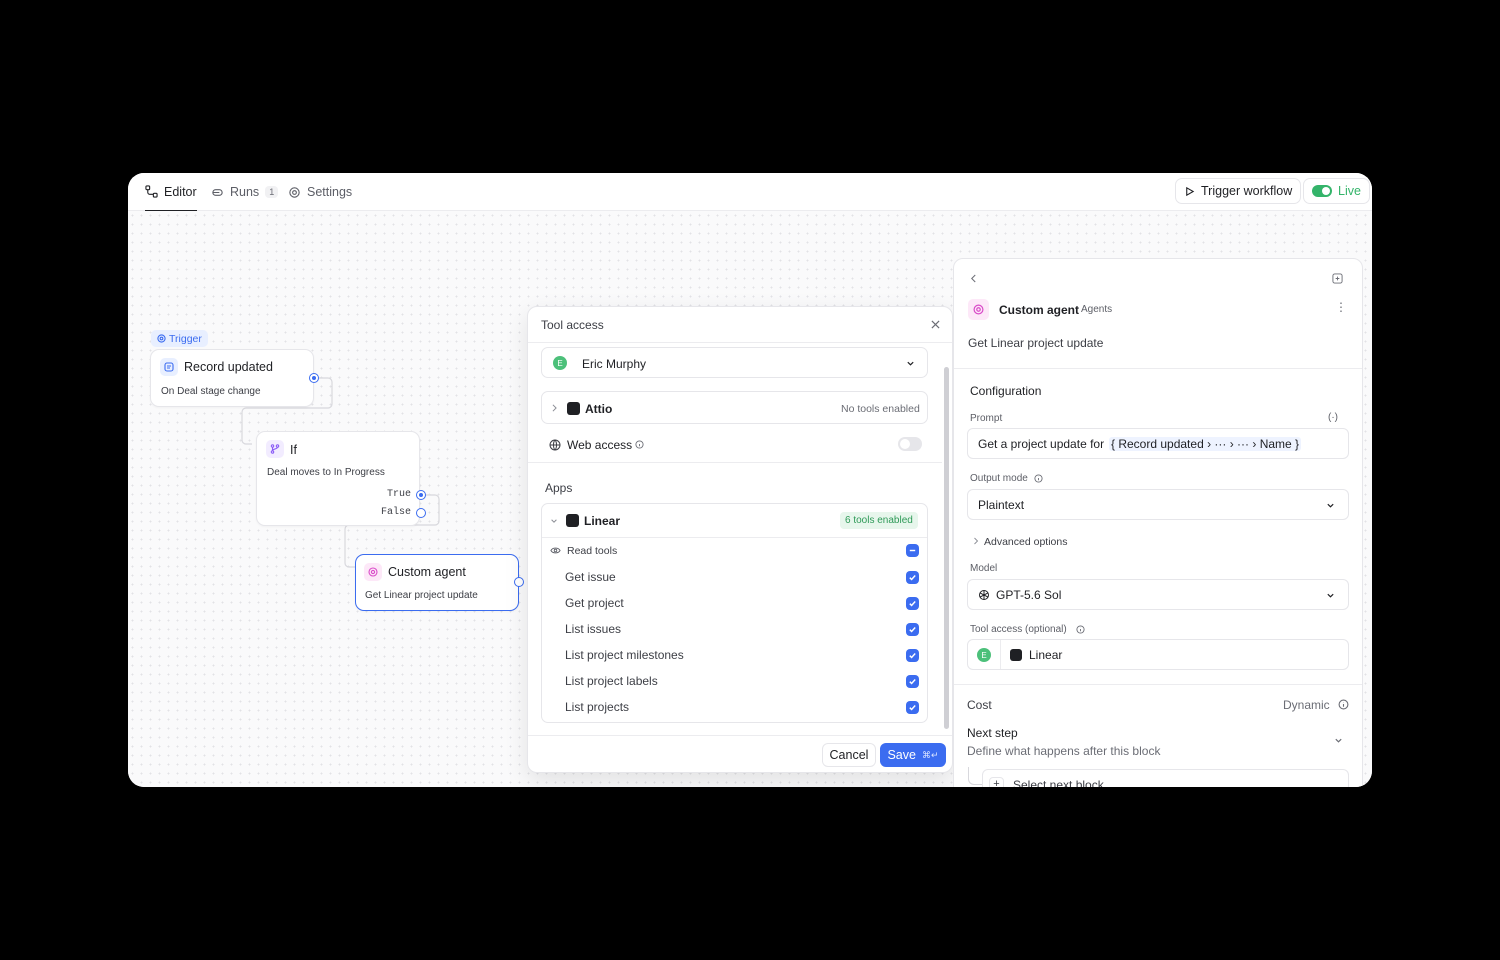  What do you see at coordinates (979, 705) in the screenshot?
I see `cost-label: Cost` at bounding box center [979, 705].